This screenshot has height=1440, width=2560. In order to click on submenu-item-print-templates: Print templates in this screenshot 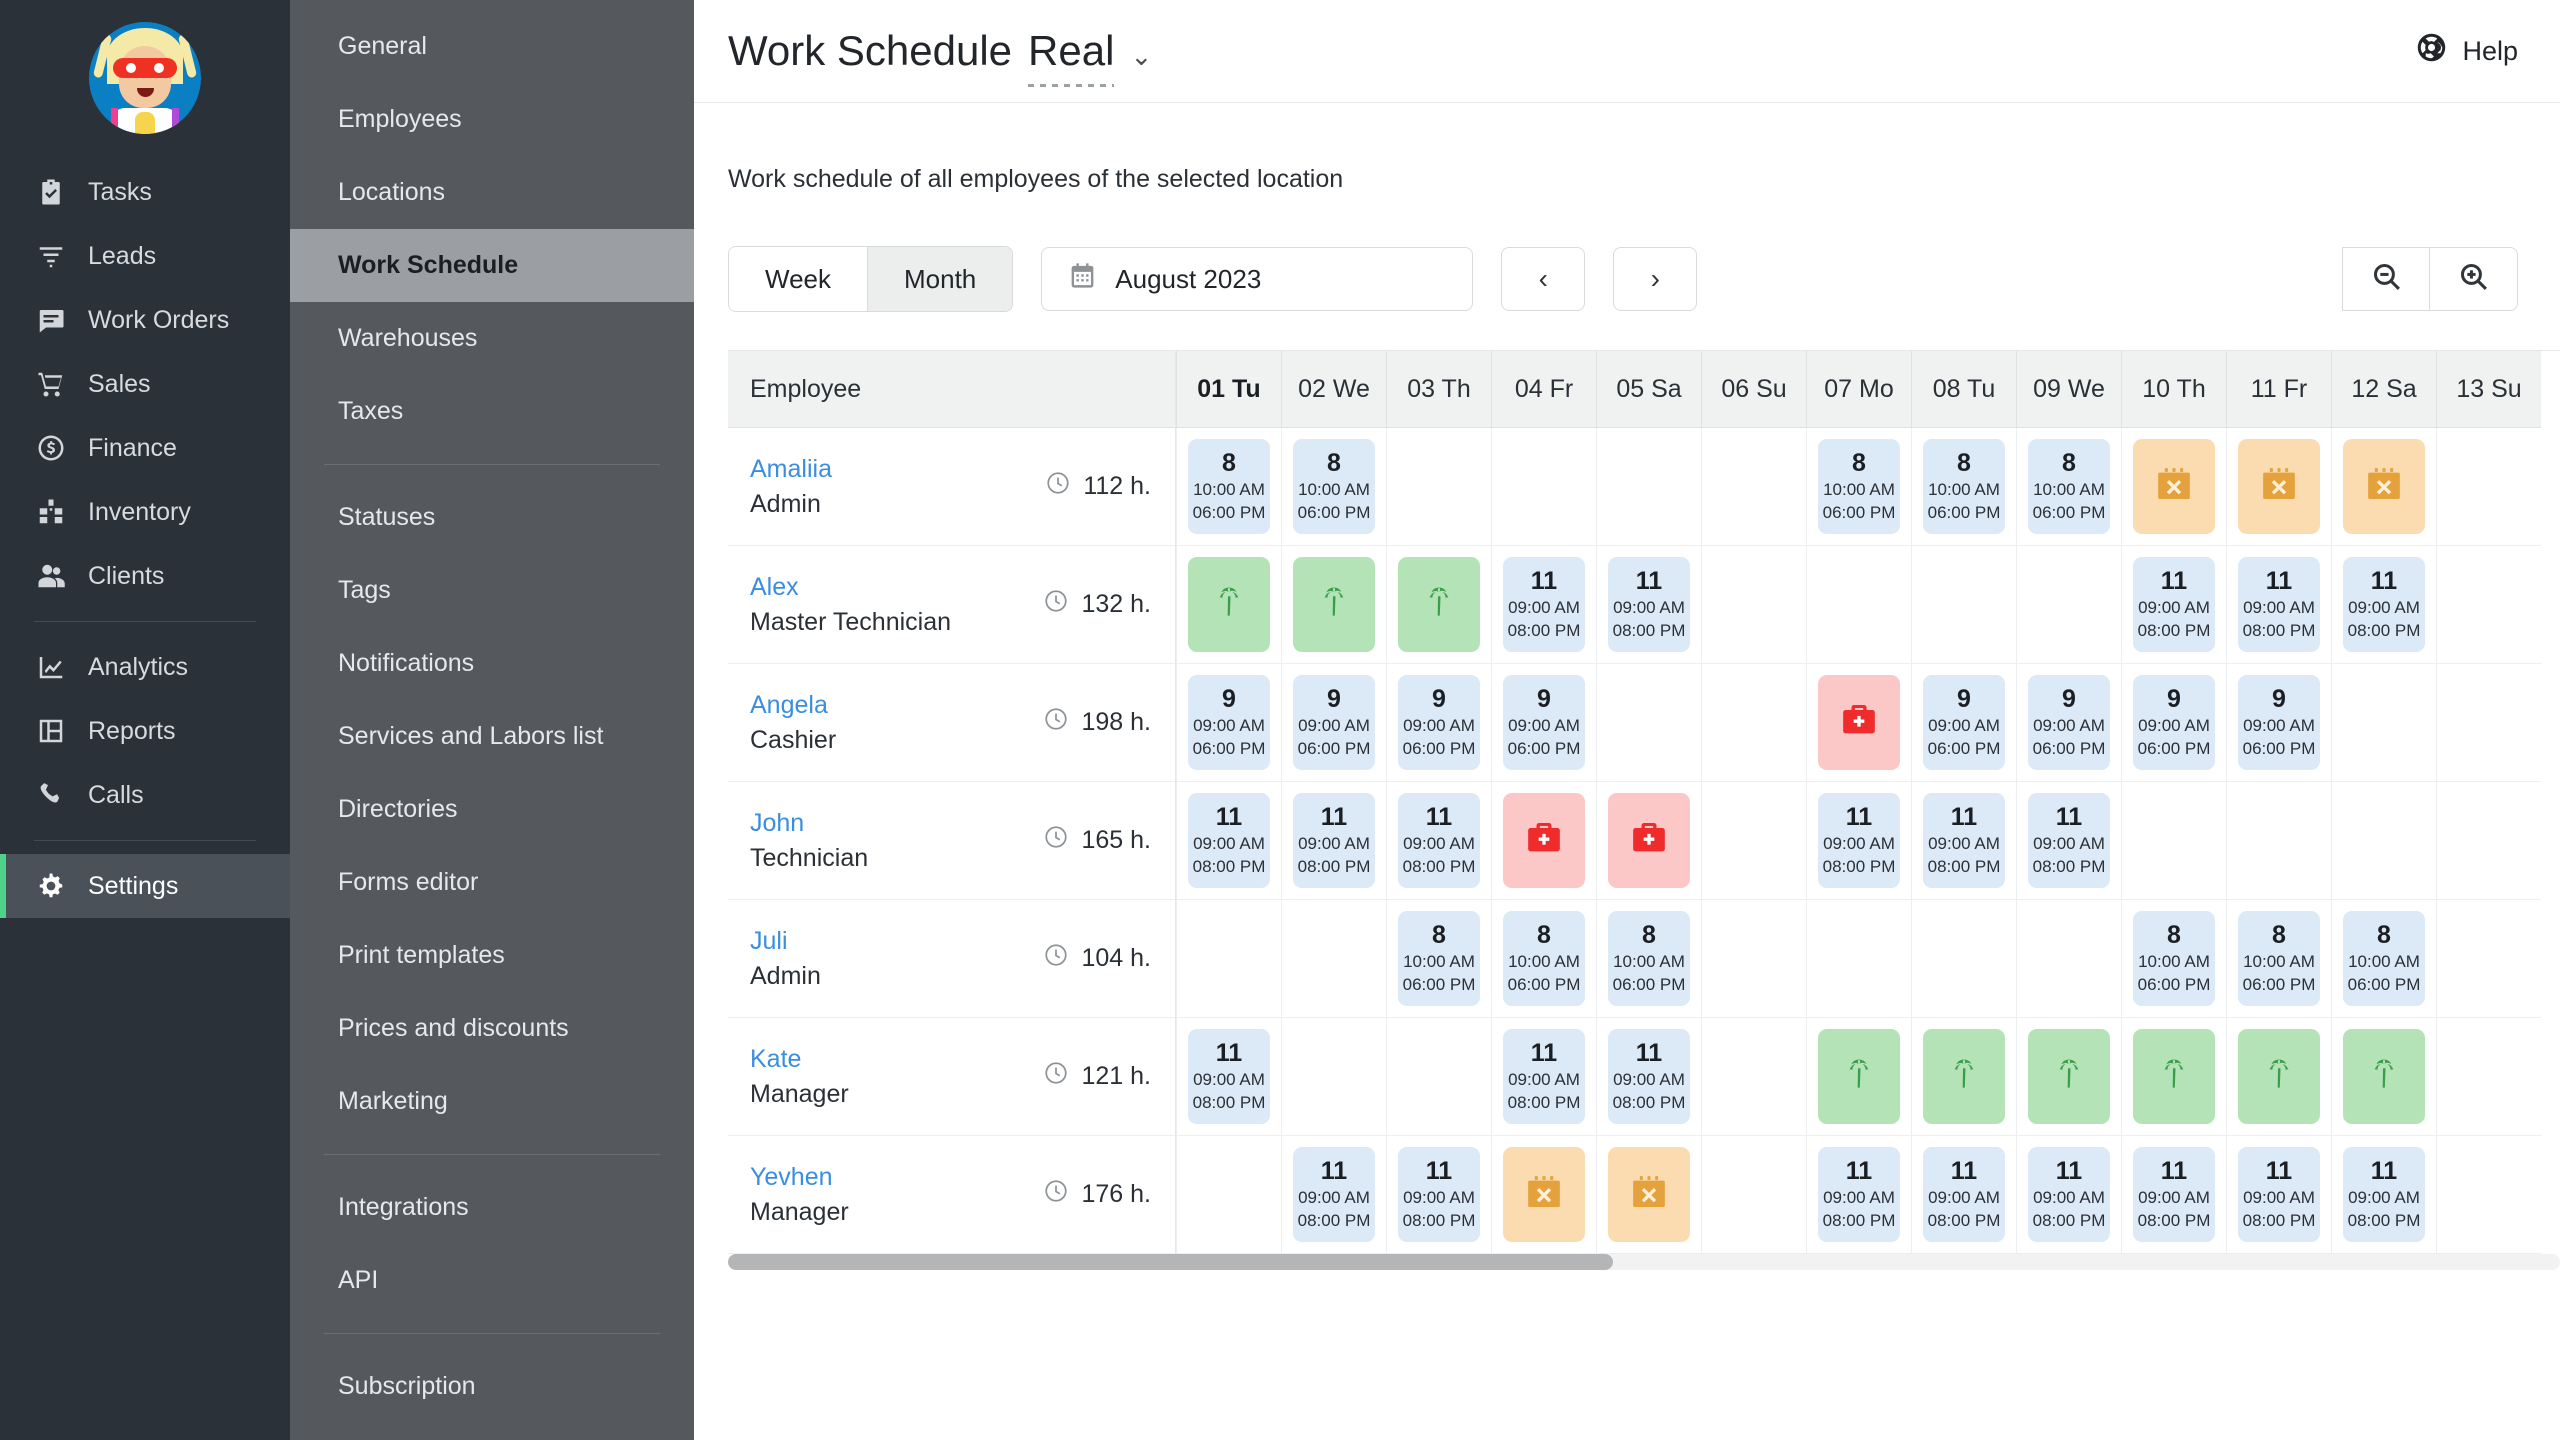, I will do `click(492, 955)`.